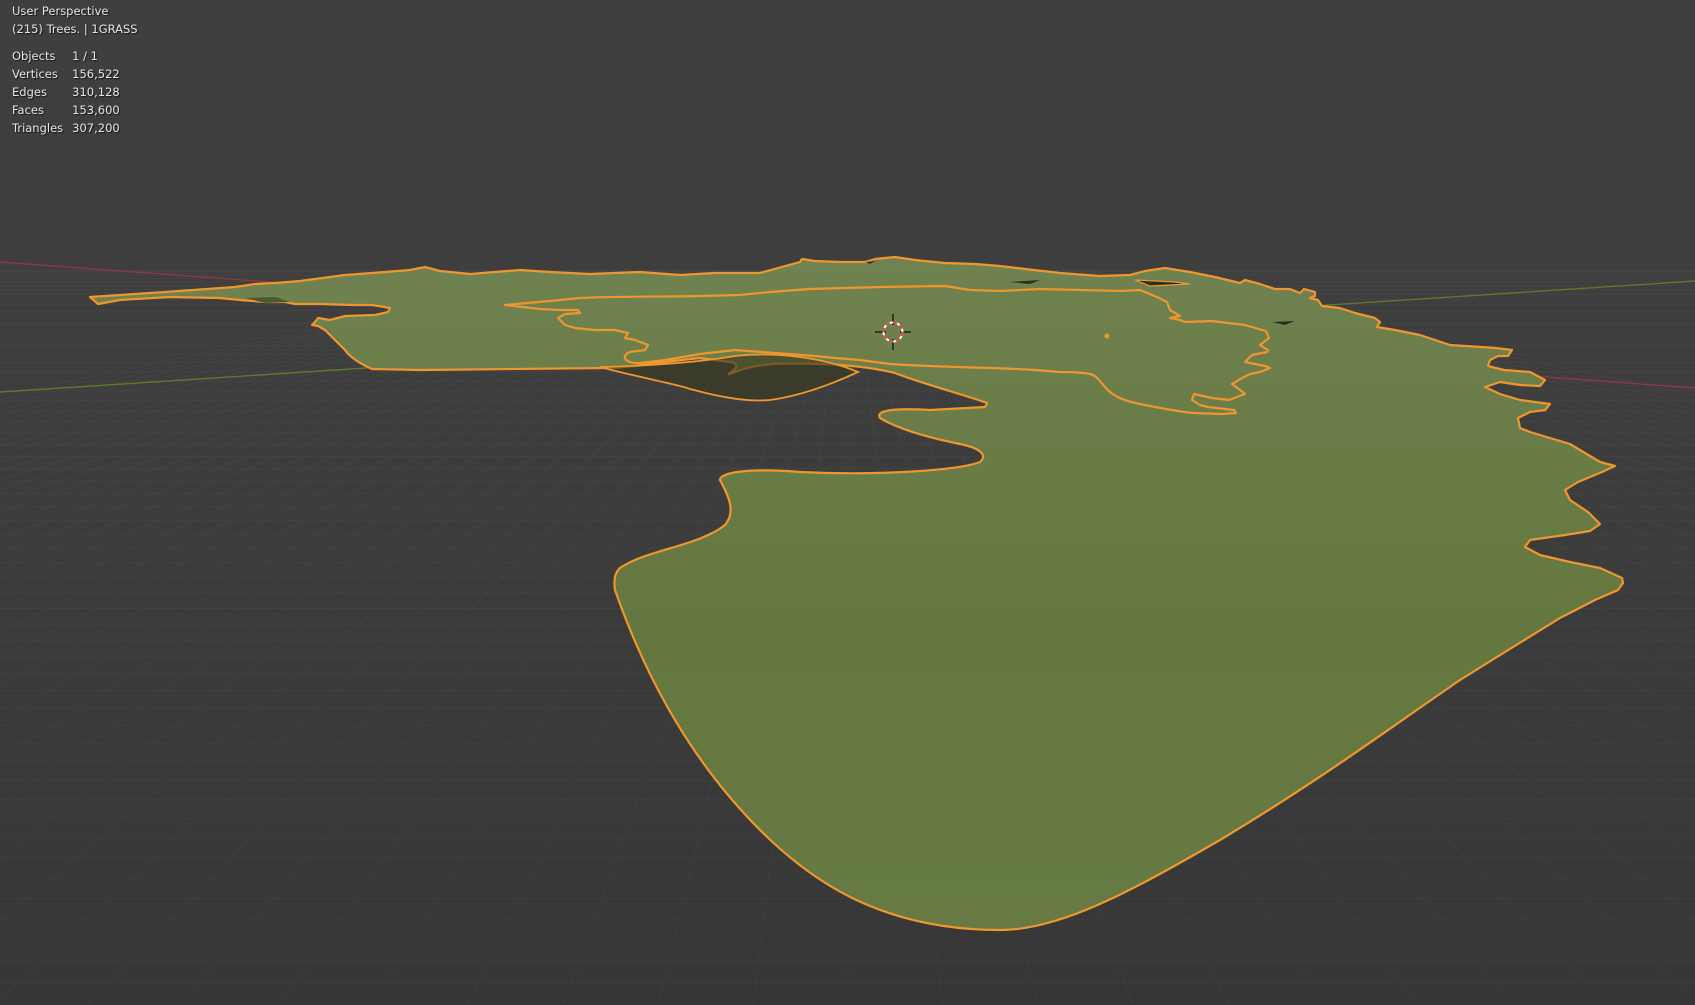 This screenshot has height=1005, width=1695. I want to click on object-origin-icon, so click(1107, 336).